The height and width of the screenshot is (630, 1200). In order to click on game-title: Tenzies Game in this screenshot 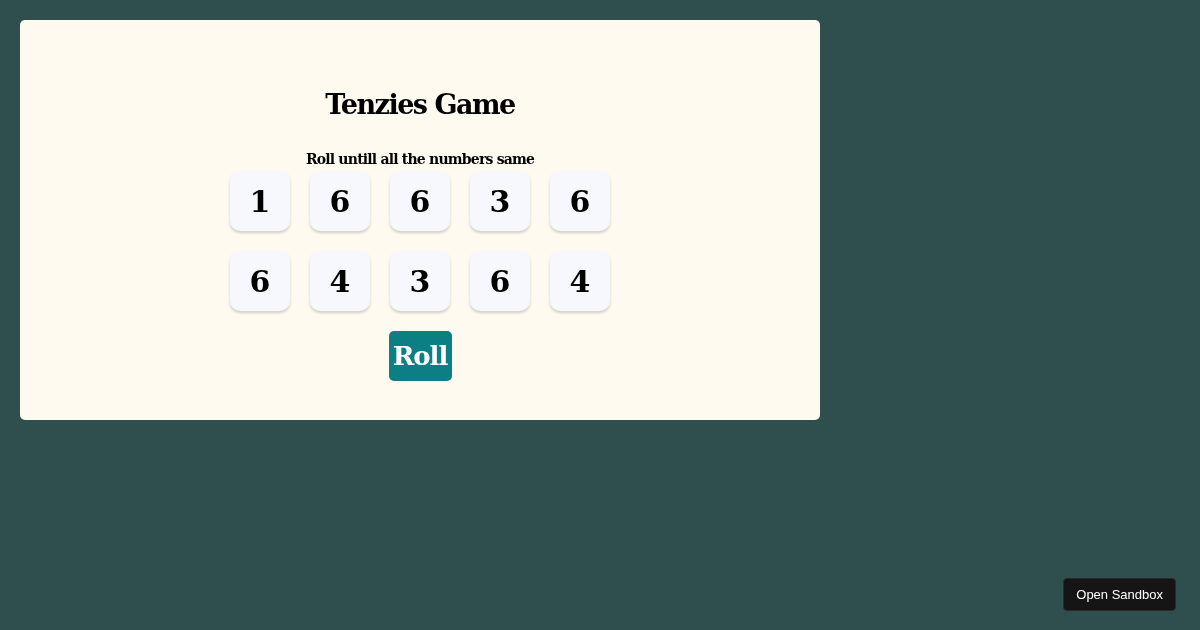, I will do `click(420, 105)`.